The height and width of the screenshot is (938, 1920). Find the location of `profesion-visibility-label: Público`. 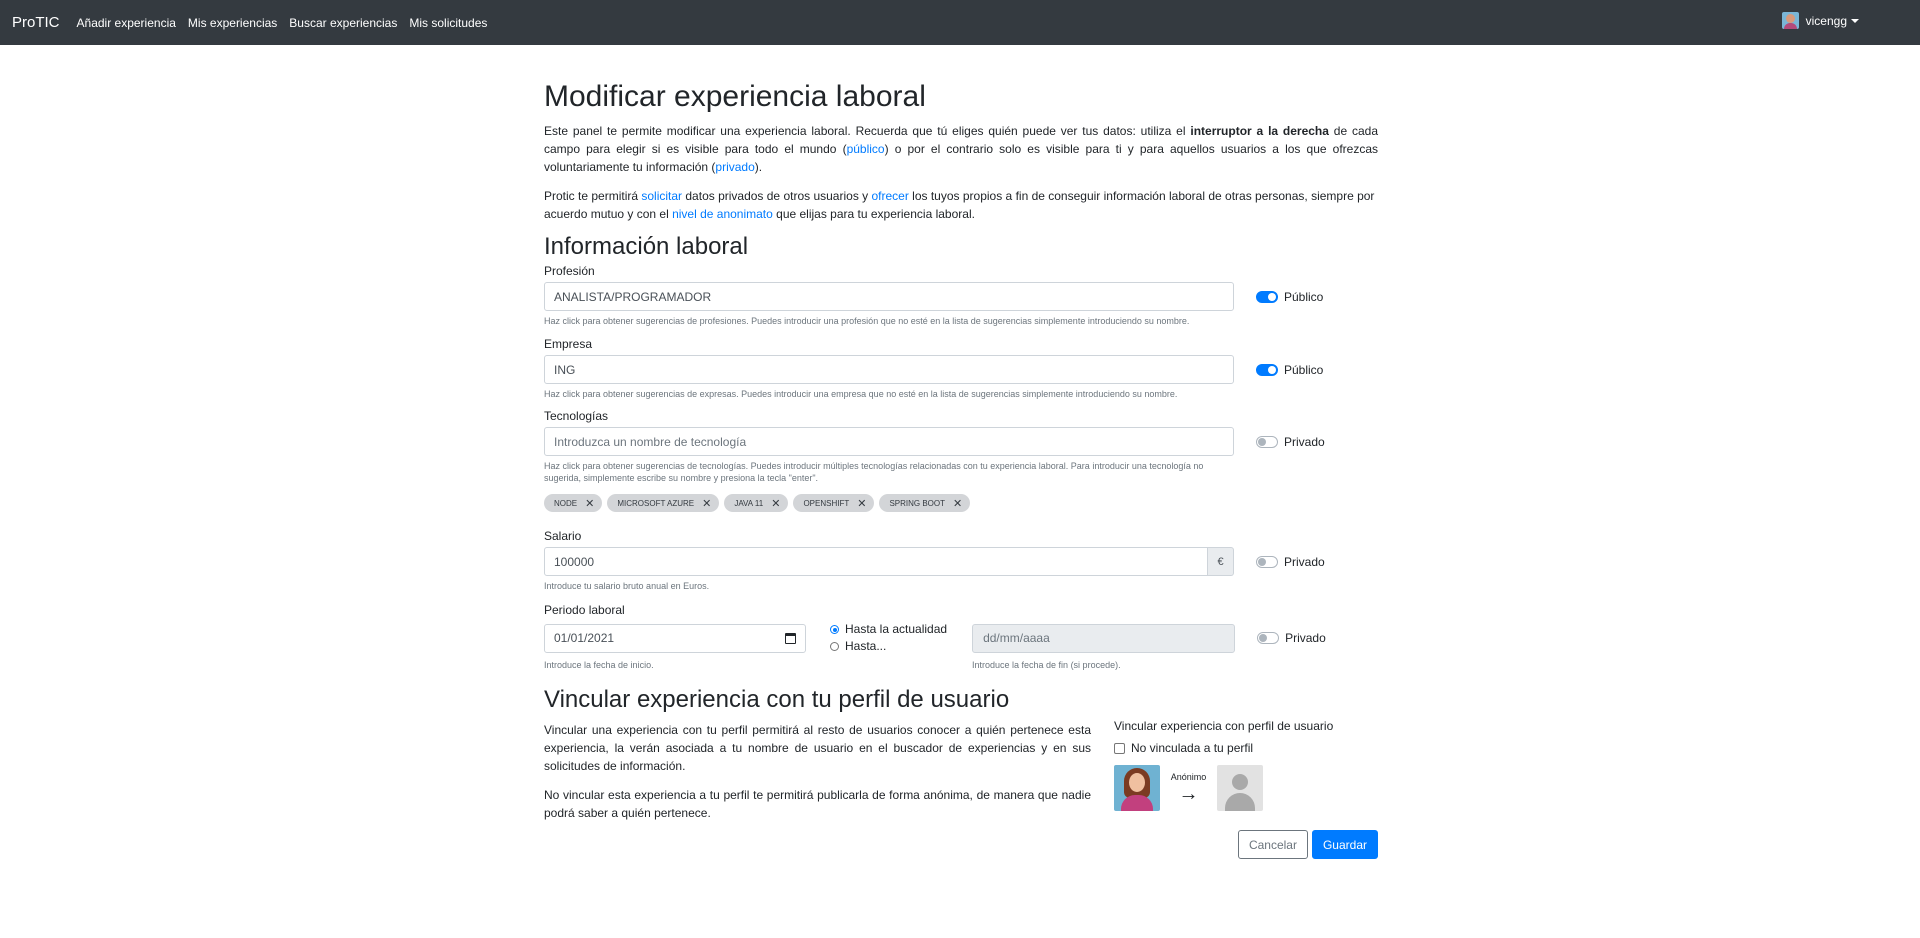

profesion-visibility-label: Público is located at coordinates (1304, 296).